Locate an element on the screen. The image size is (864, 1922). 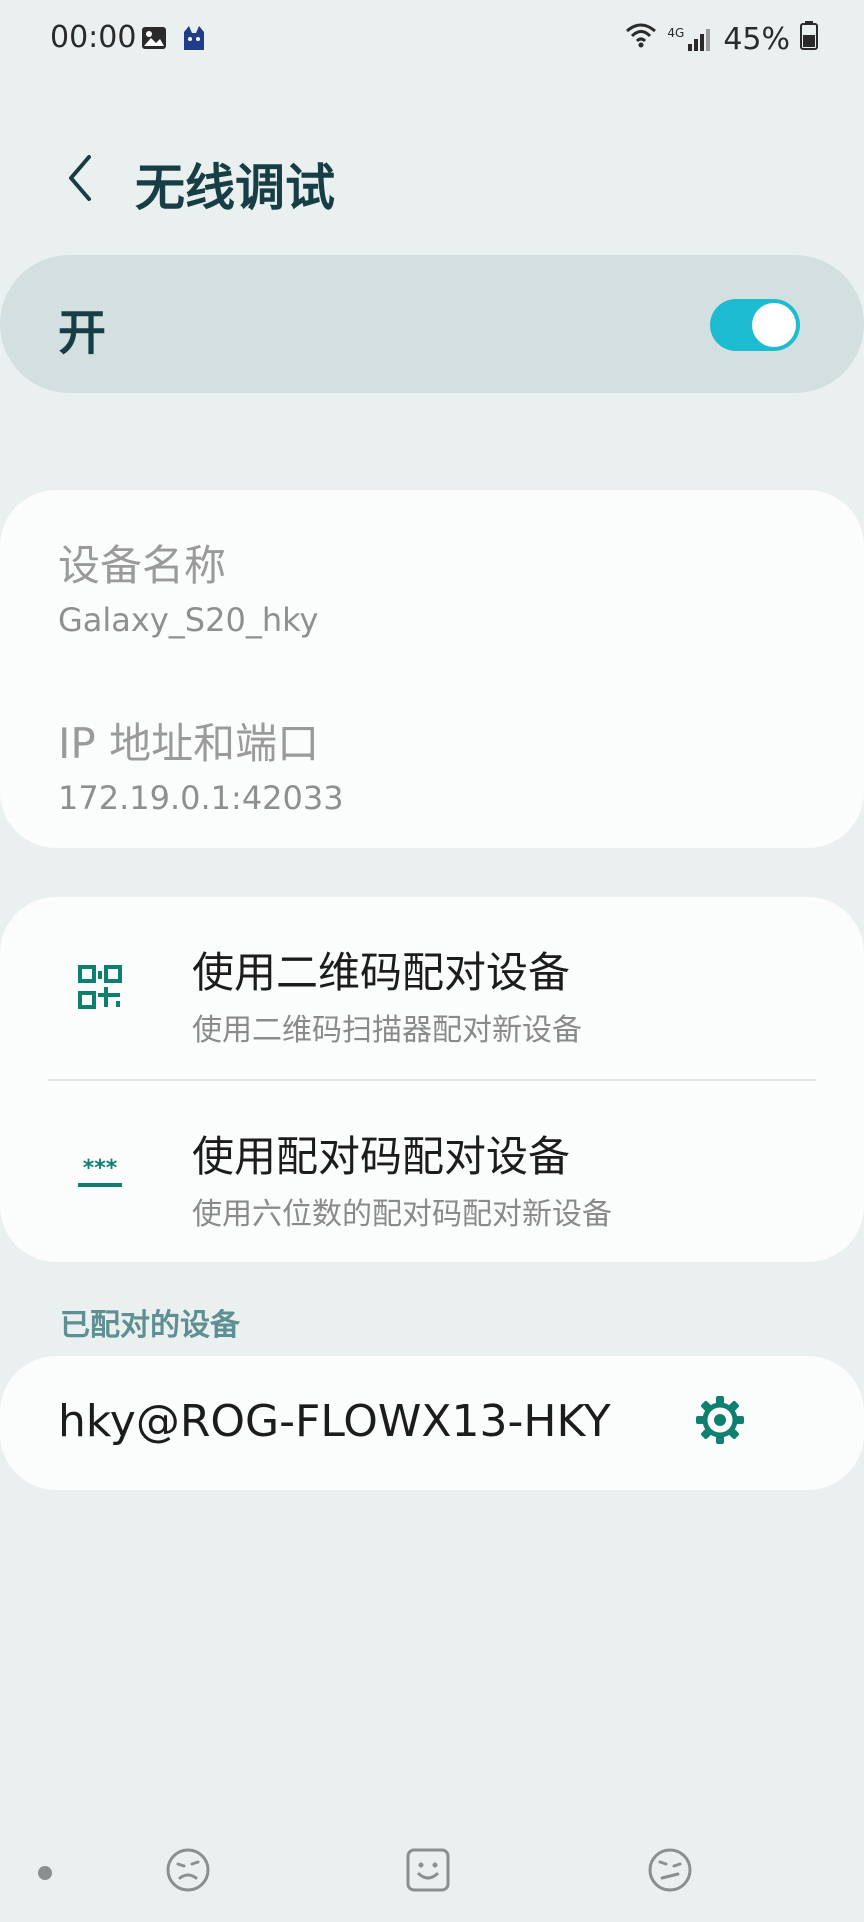
ip-port-title: IP 地址和端口 is located at coordinates (189, 743).